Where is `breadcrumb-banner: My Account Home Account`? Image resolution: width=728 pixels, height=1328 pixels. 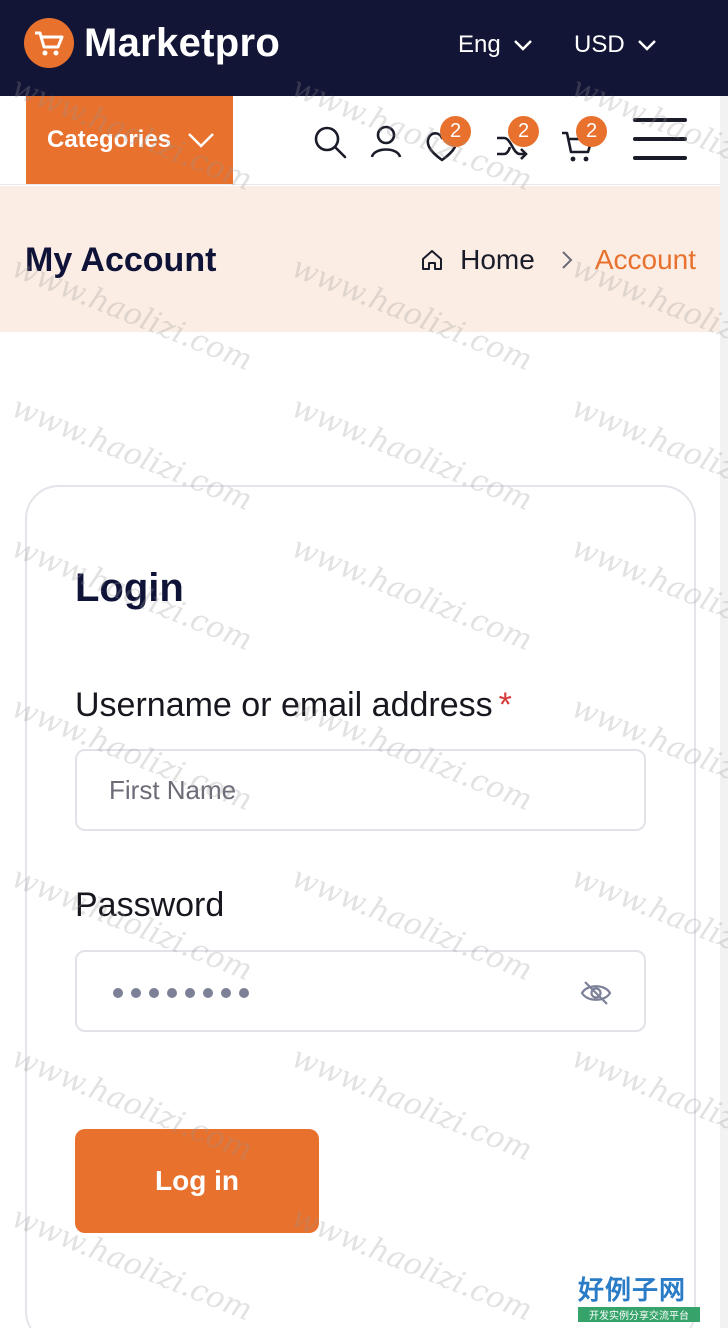 breadcrumb-banner: My Account Home Account is located at coordinates (360, 259).